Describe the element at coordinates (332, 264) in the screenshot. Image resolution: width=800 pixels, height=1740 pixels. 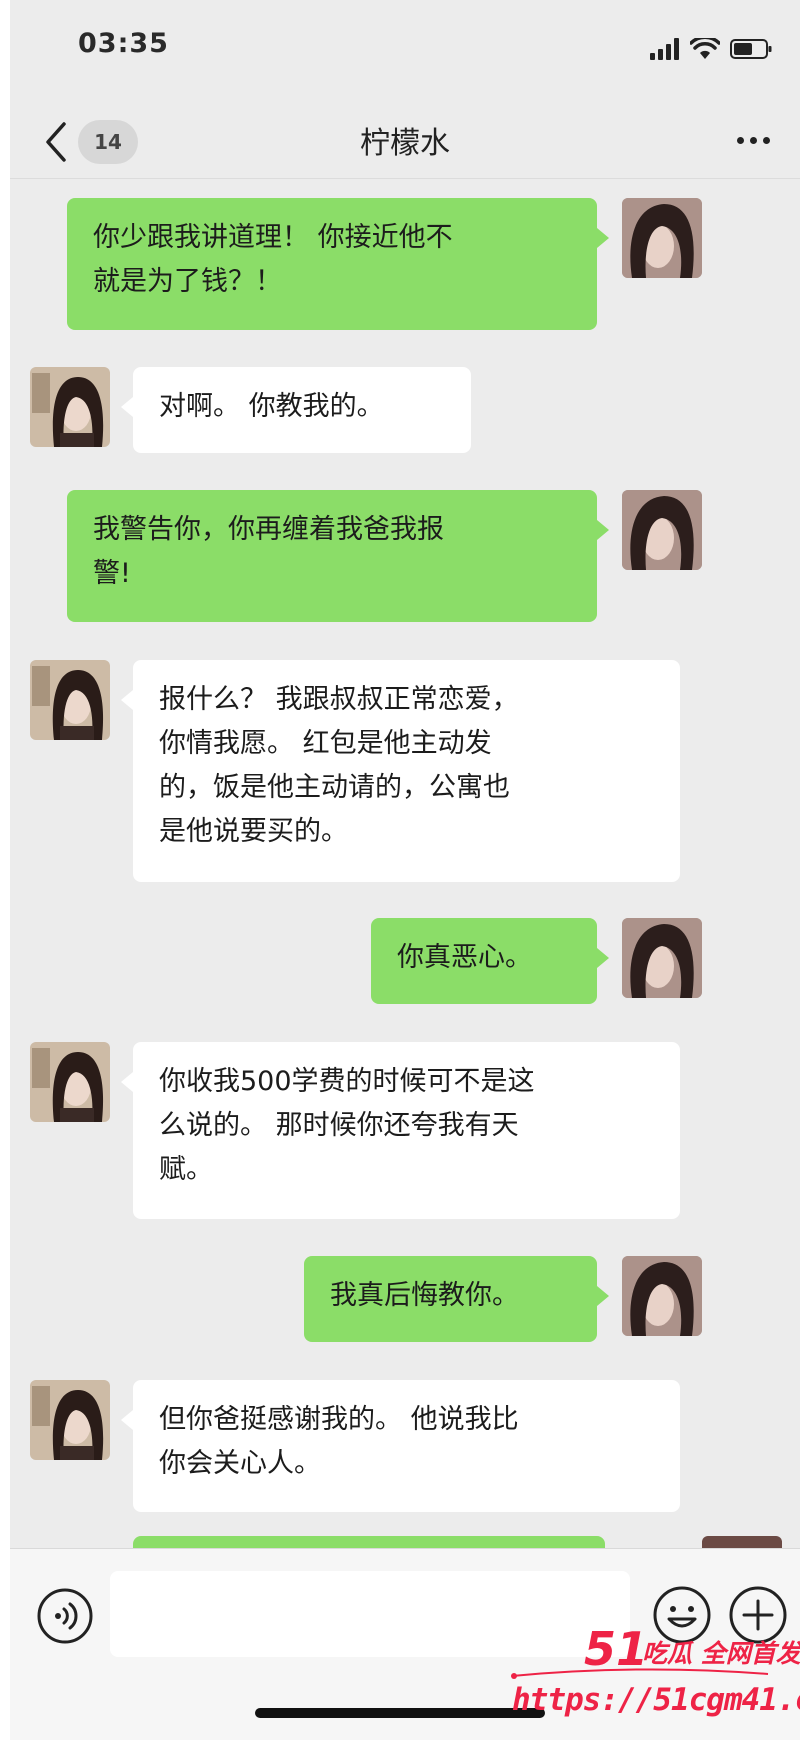
I see `outgoing-message-bubble: 你少跟我讲道理！ 你接近他不 就是为了钱？！` at that location.